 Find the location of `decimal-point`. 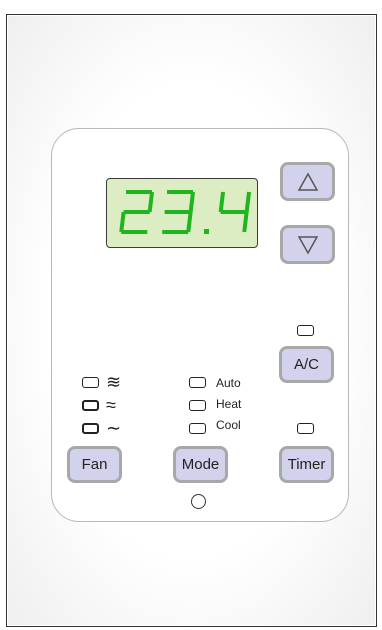

decimal-point is located at coordinates (206, 231).